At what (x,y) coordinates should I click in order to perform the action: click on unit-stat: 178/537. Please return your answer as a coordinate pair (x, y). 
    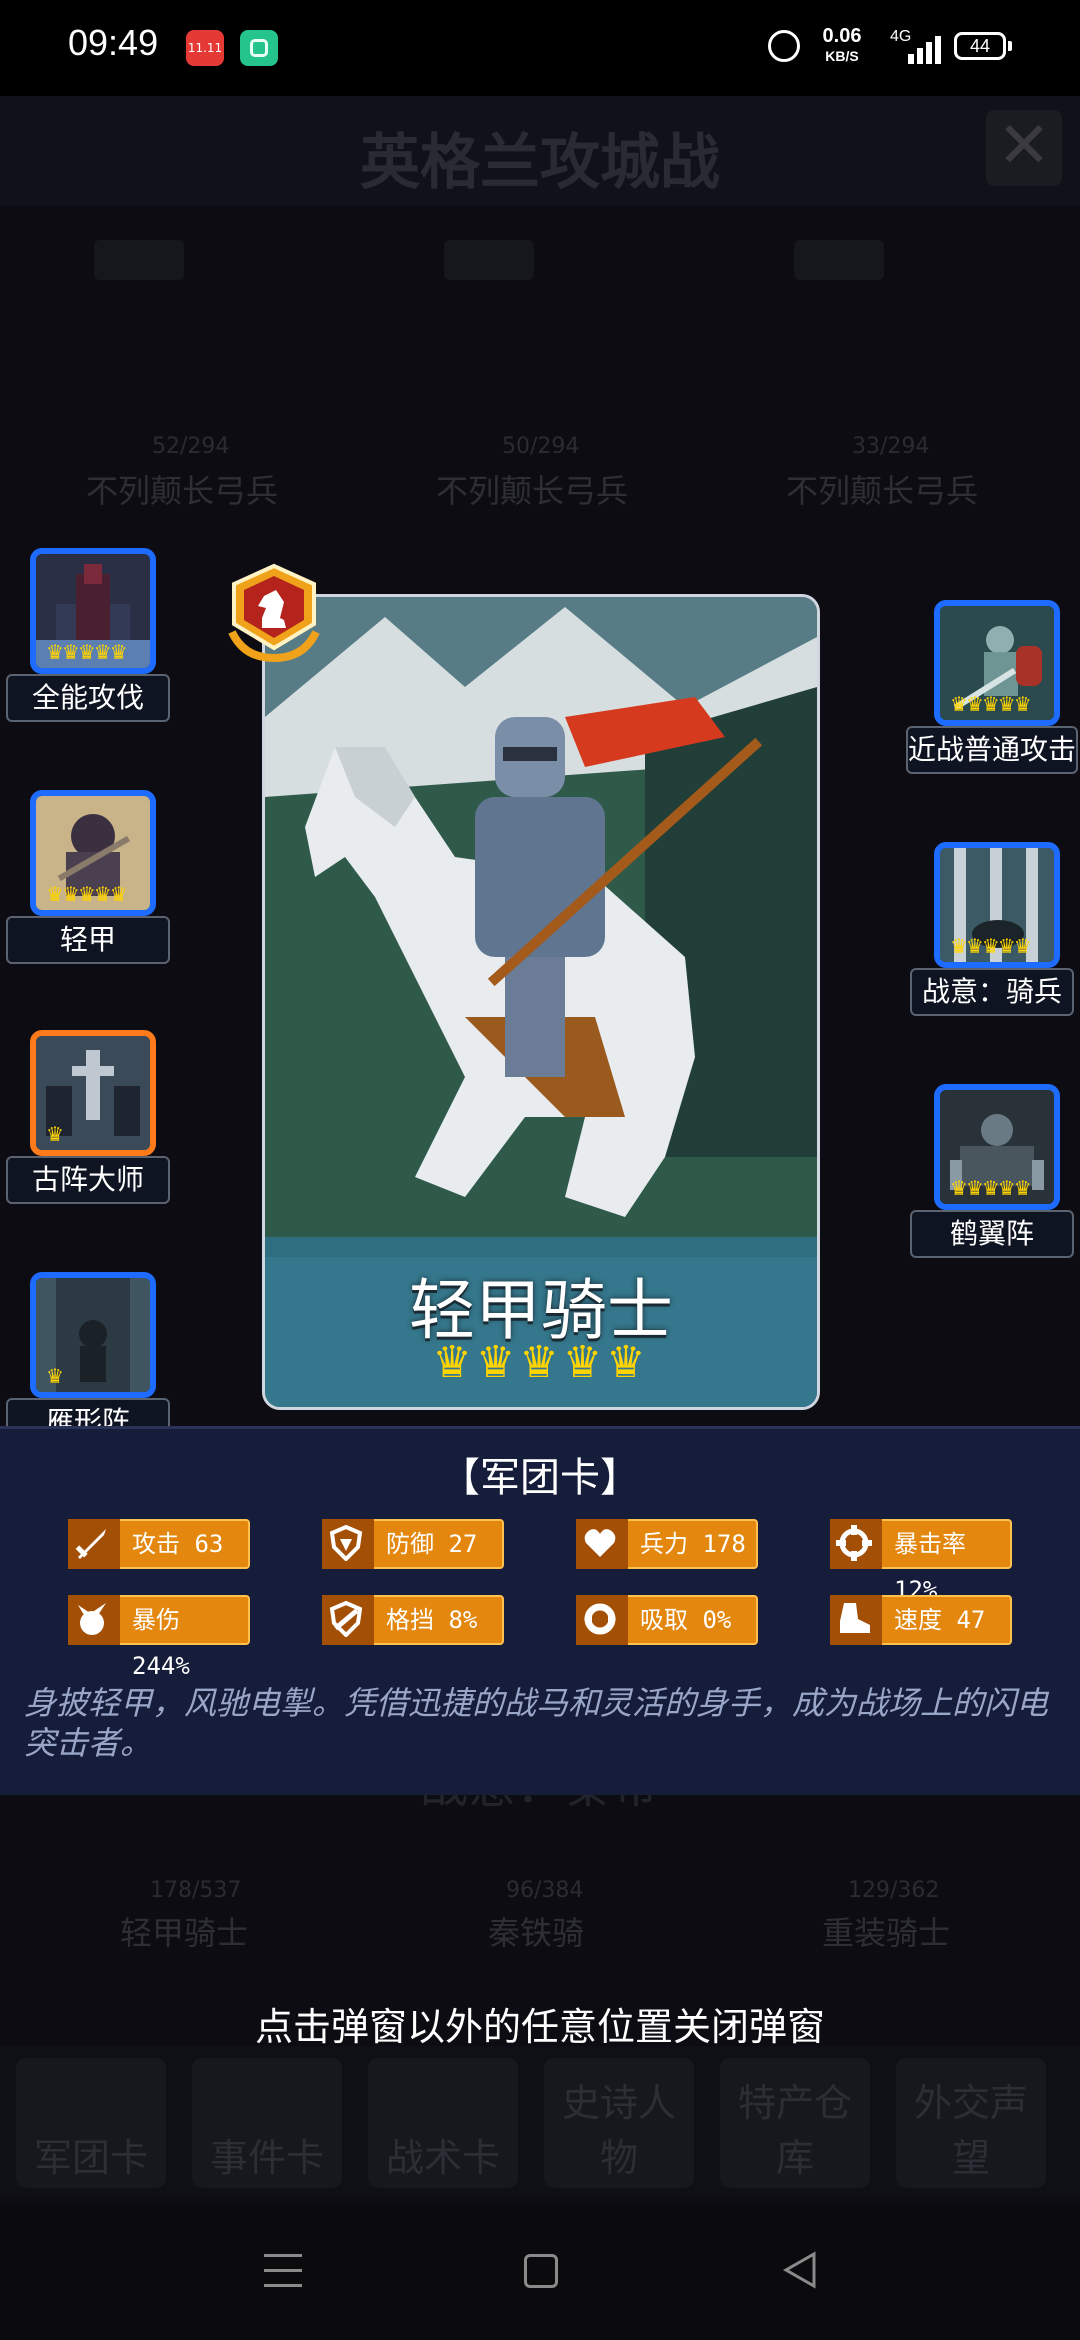
    Looking at the image, I should click on (196, 1890).